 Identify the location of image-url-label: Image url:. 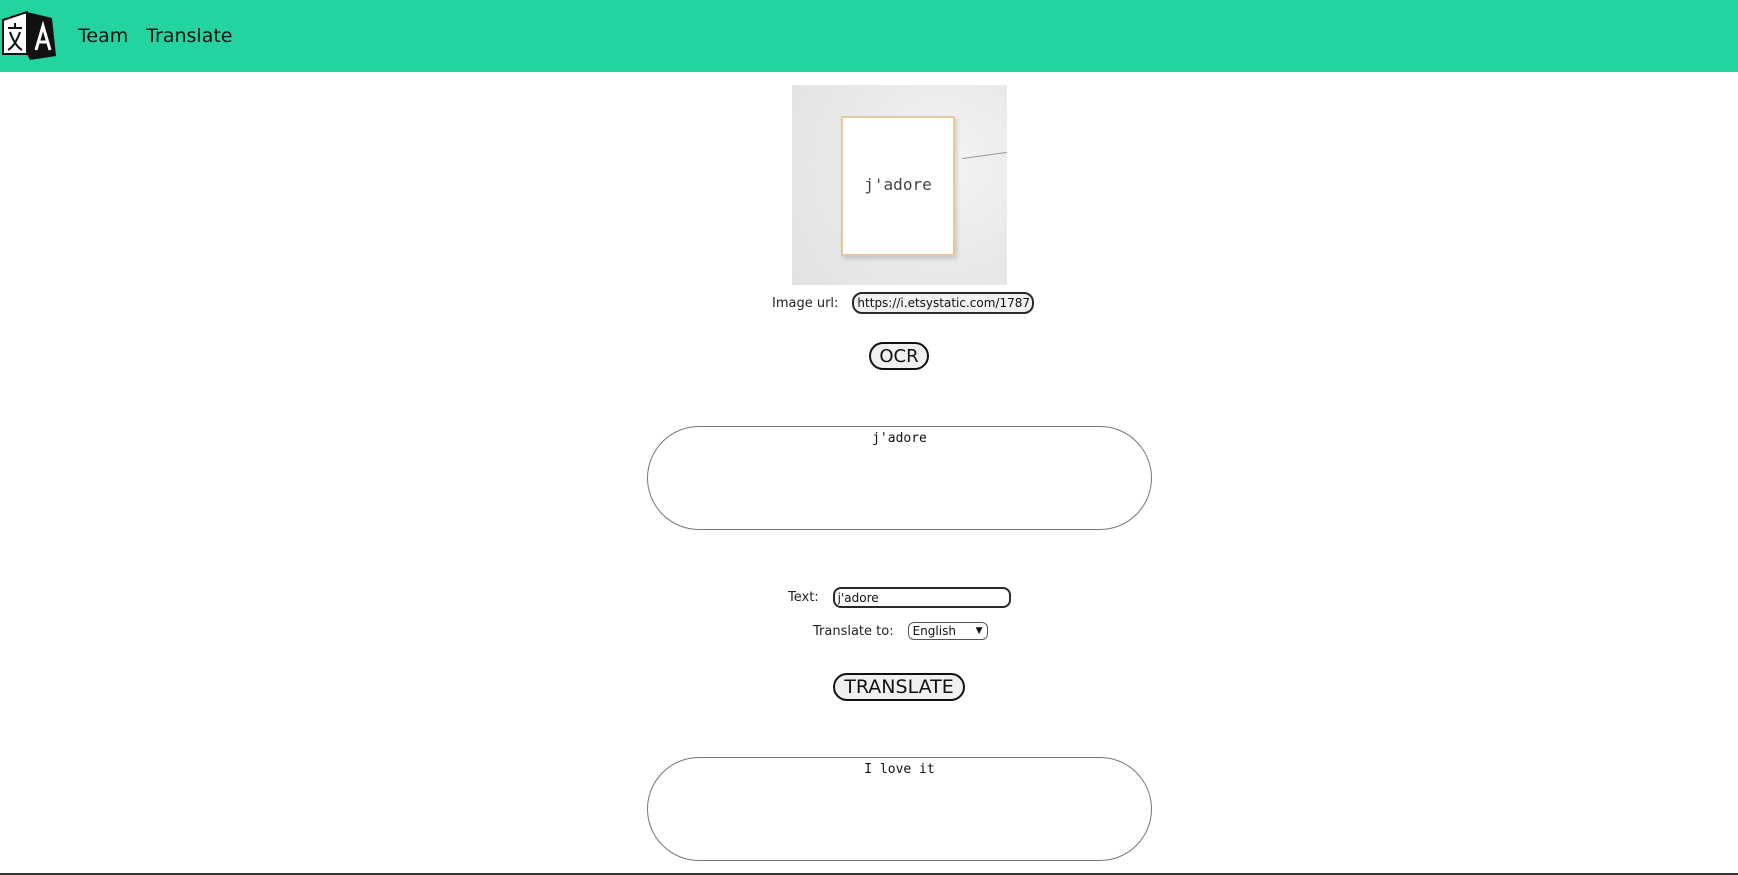
(805, 303).